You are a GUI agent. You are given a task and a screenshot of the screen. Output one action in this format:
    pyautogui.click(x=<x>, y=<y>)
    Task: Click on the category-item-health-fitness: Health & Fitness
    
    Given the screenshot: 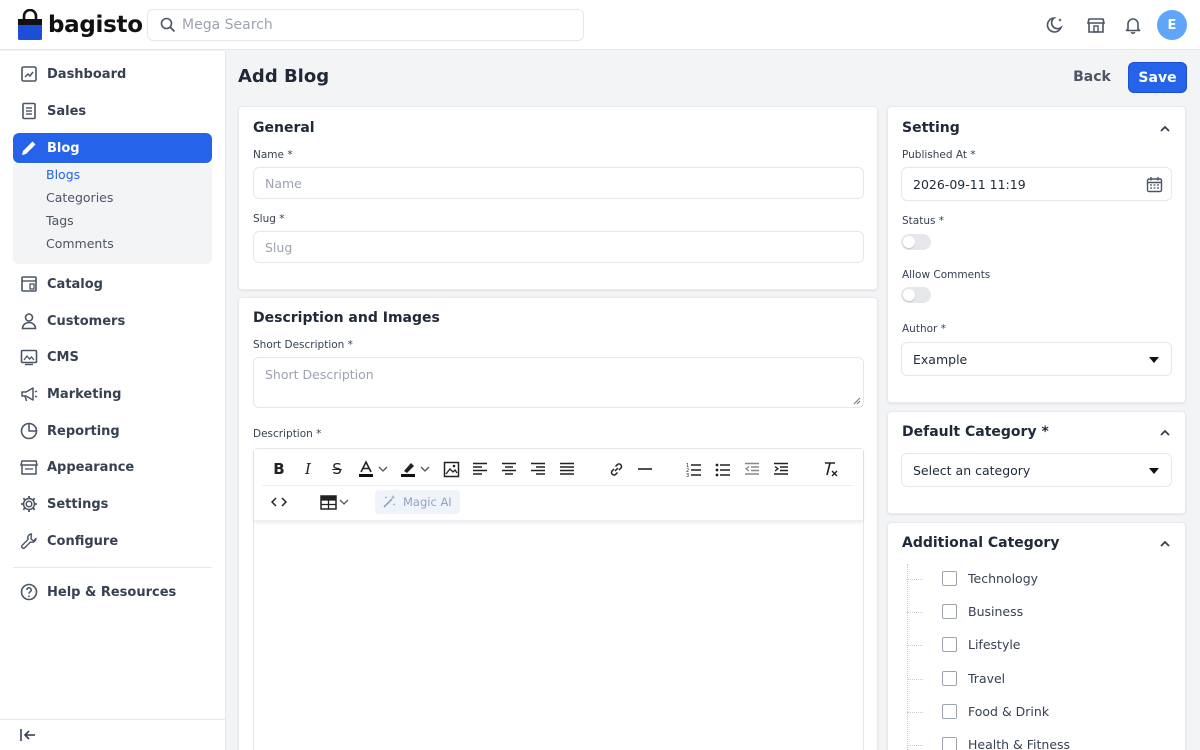 What is the action you would take?
    pyautogui.click(x=1006, y=743)
    